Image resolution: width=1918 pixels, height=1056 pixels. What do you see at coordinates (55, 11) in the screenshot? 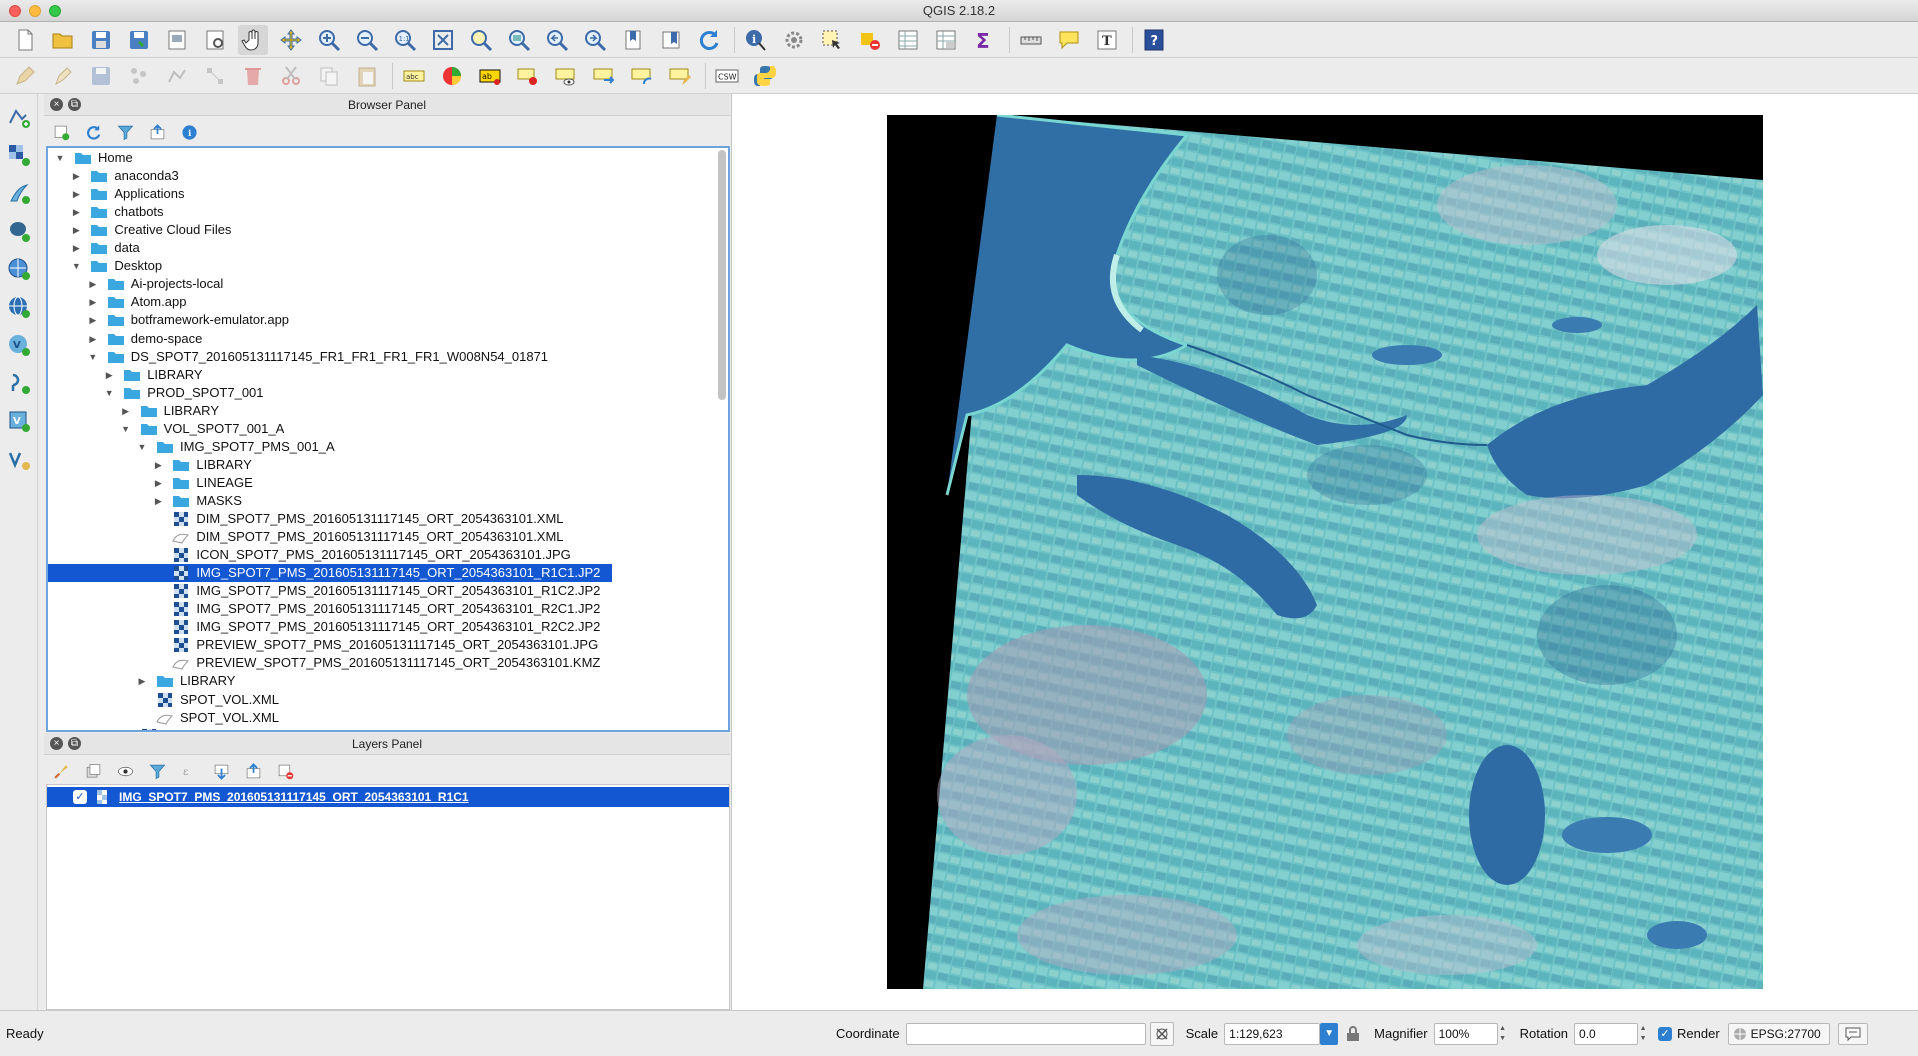
I see `window-maximize-button` at bounding box center [55, 11].